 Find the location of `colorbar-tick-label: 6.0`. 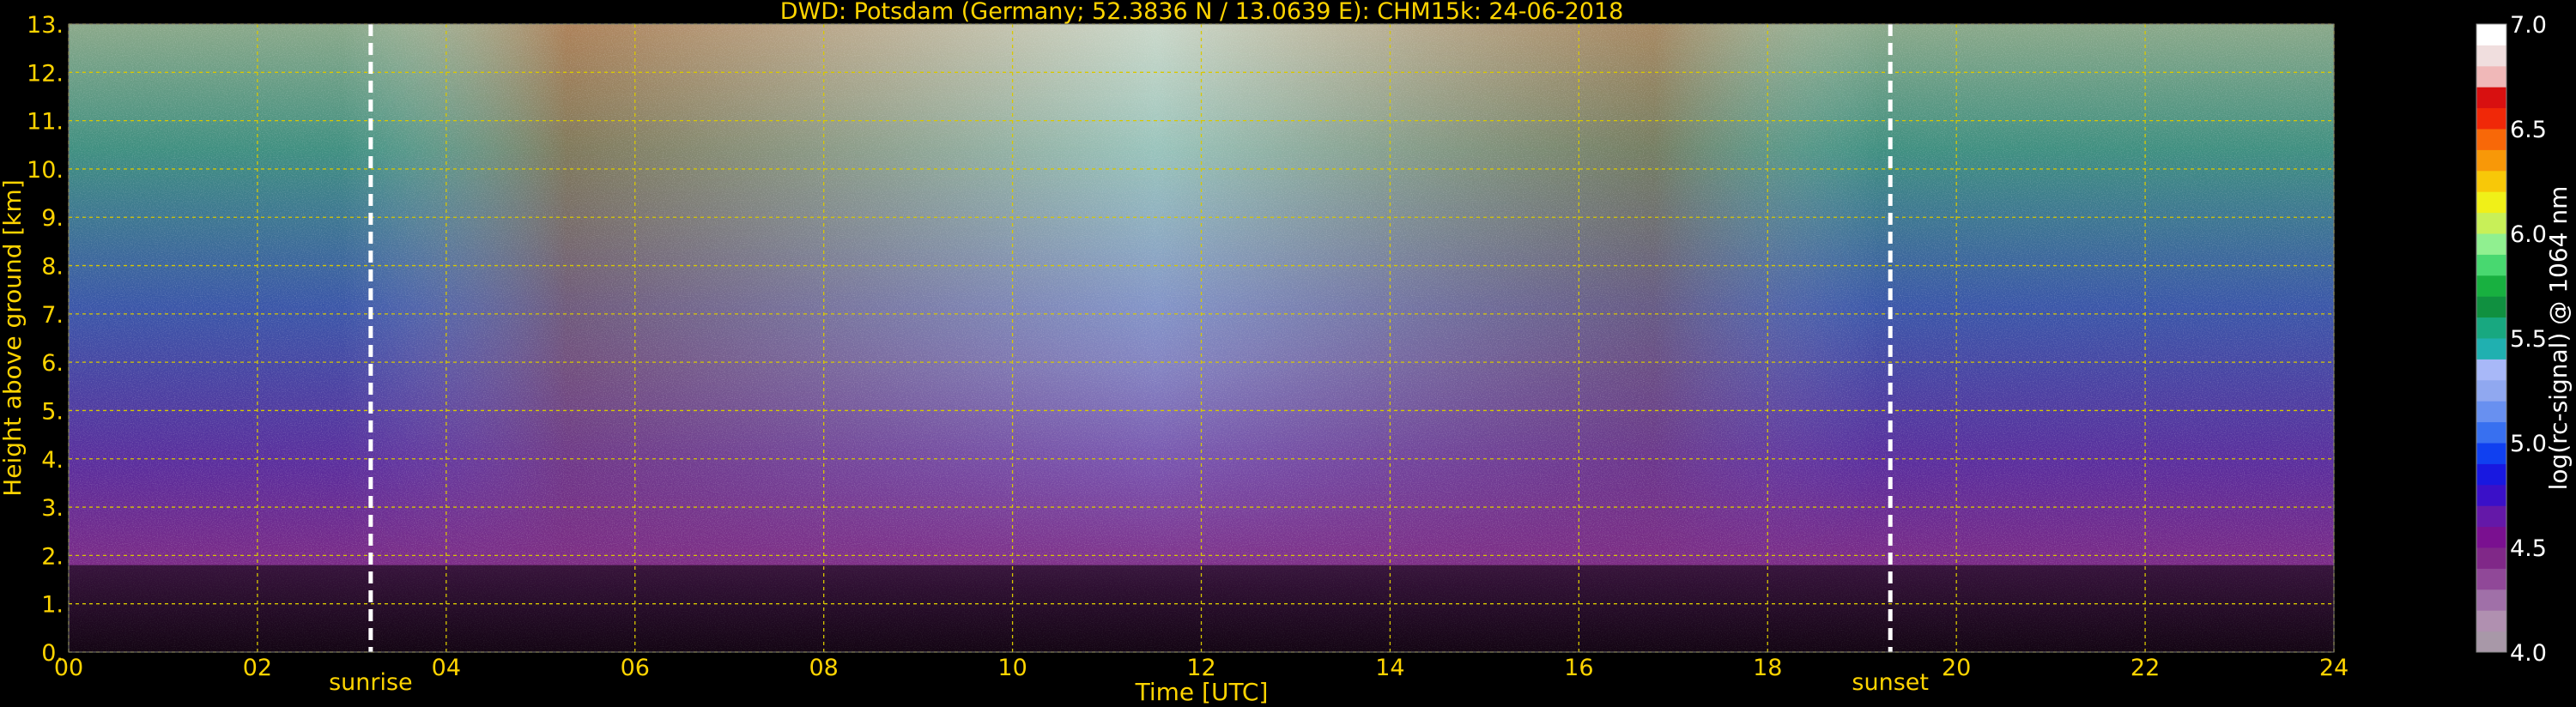

colorbar-tick-label: 6.0 is located at coordinates (2528, 234).